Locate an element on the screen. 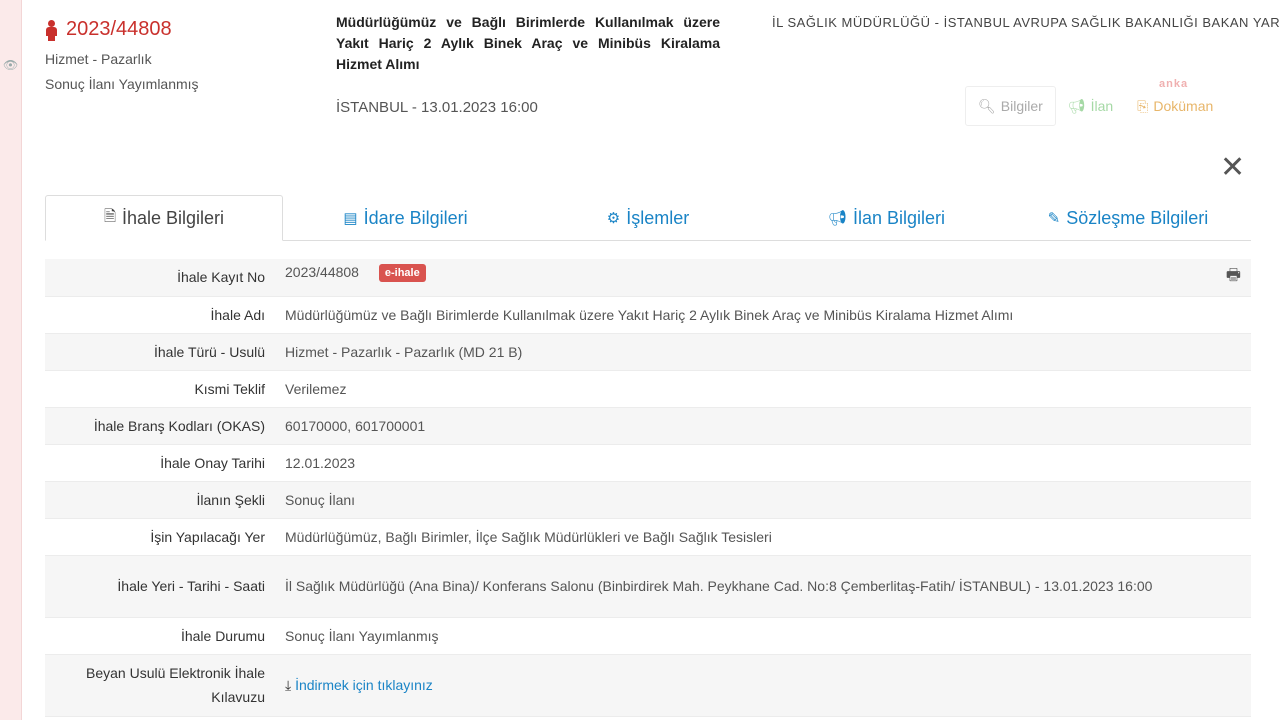 The width and height of the screenshot is (1280, 720). row-label: Kısmi Teklif is located at coordinates (160, 388).